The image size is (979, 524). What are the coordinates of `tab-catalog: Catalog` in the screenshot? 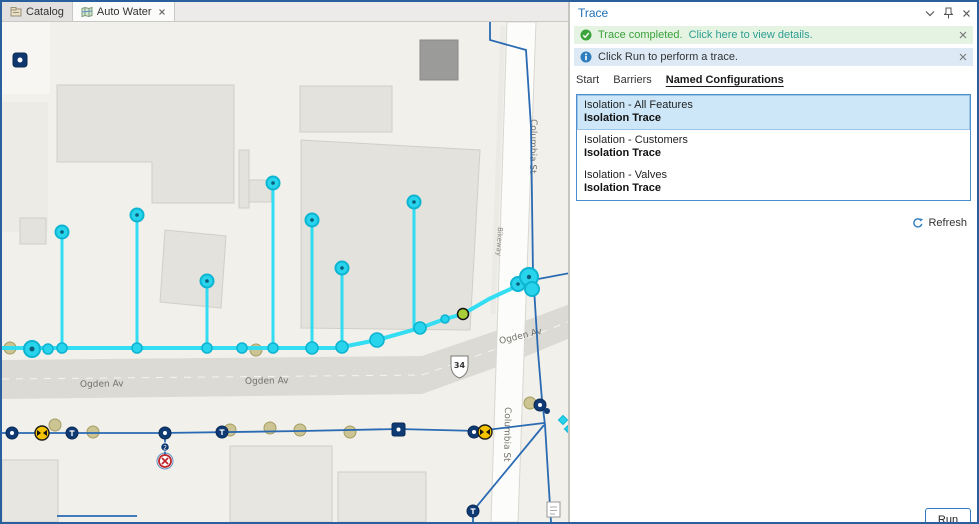 It's located at (37, 11).